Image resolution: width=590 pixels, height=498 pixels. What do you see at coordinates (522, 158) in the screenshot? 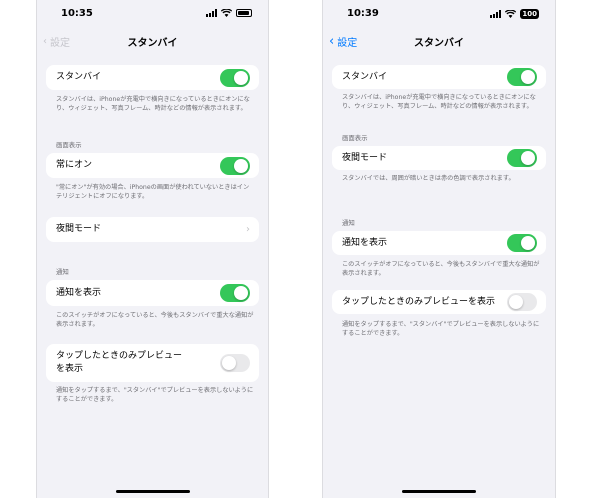
I see `night-mode-toggle` at bounding box center [522, 158].